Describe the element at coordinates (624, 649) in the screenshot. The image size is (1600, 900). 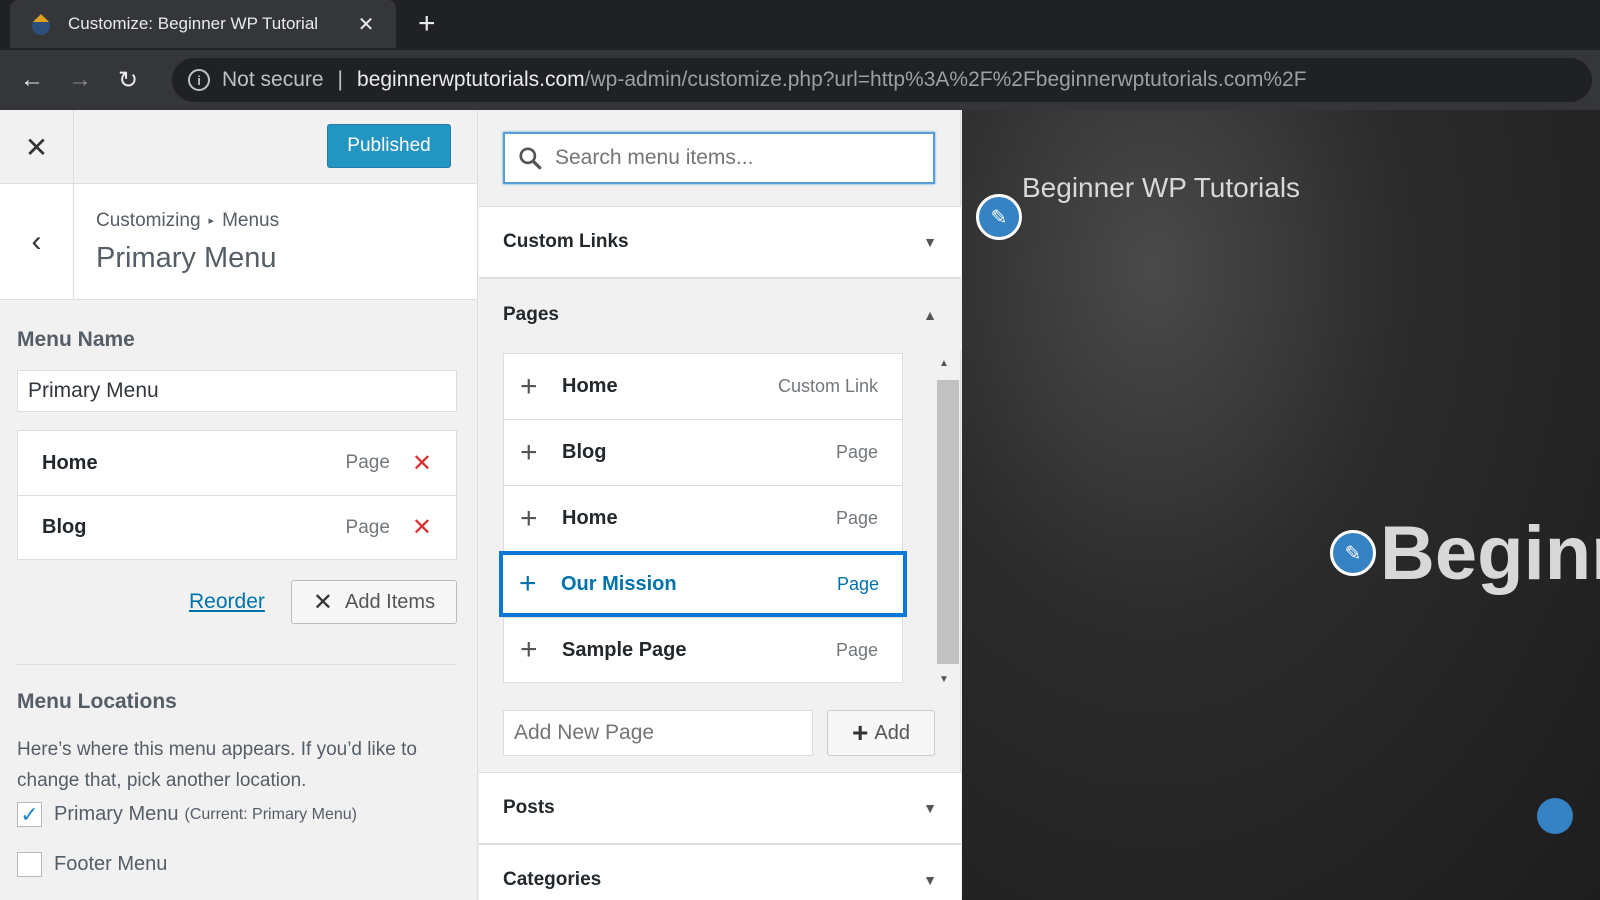
I see `page-item-title: Sample Page` at that location.